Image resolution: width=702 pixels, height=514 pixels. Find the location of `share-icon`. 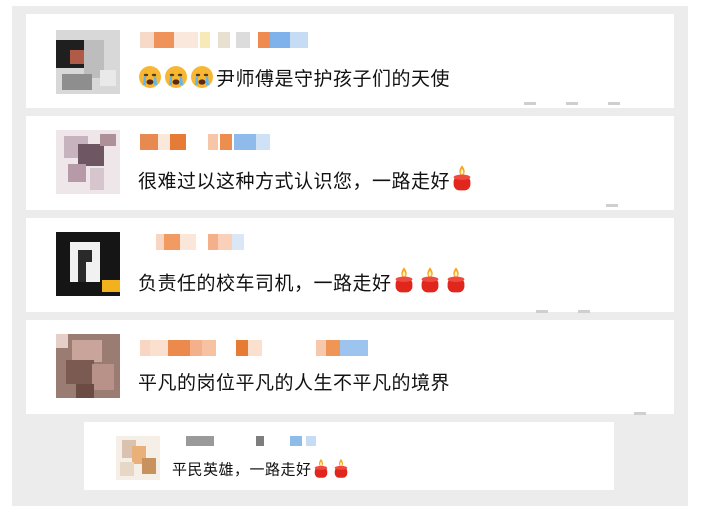

share-icon is located at coordinates (572, 103).